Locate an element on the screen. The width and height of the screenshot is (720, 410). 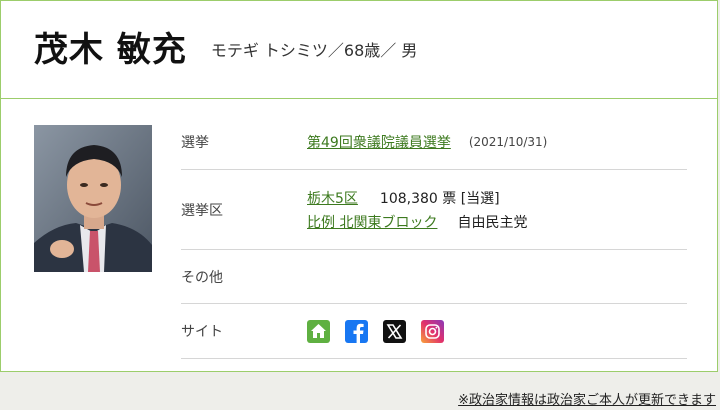
district-label: 選挙区 is located at coordinates (202, 210).